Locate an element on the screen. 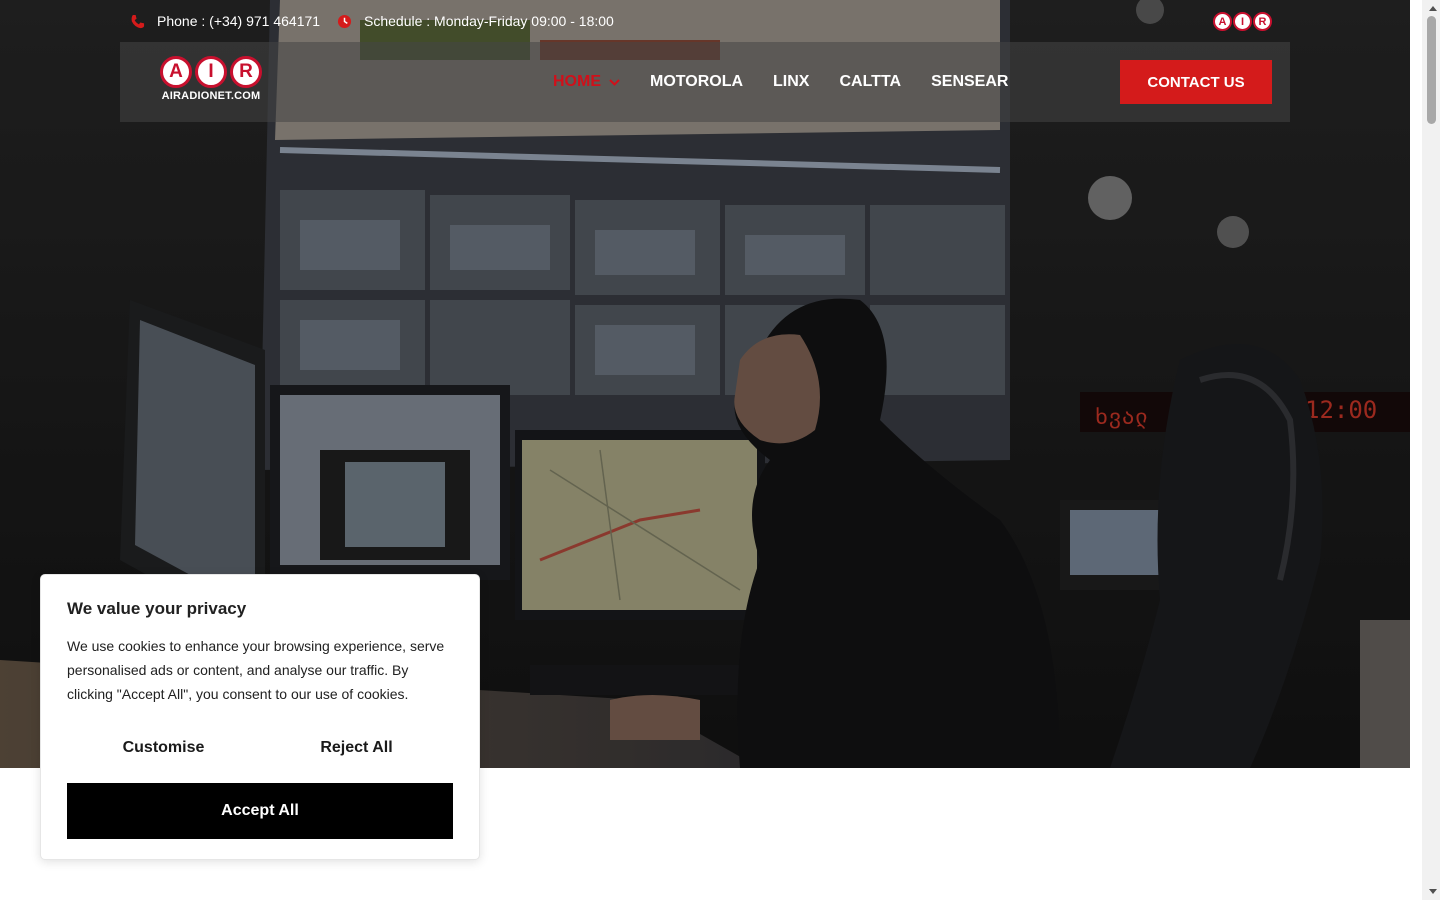 This screenshot has width=1440, height=900. logo-letter: I is located at coordinates (211, 72).